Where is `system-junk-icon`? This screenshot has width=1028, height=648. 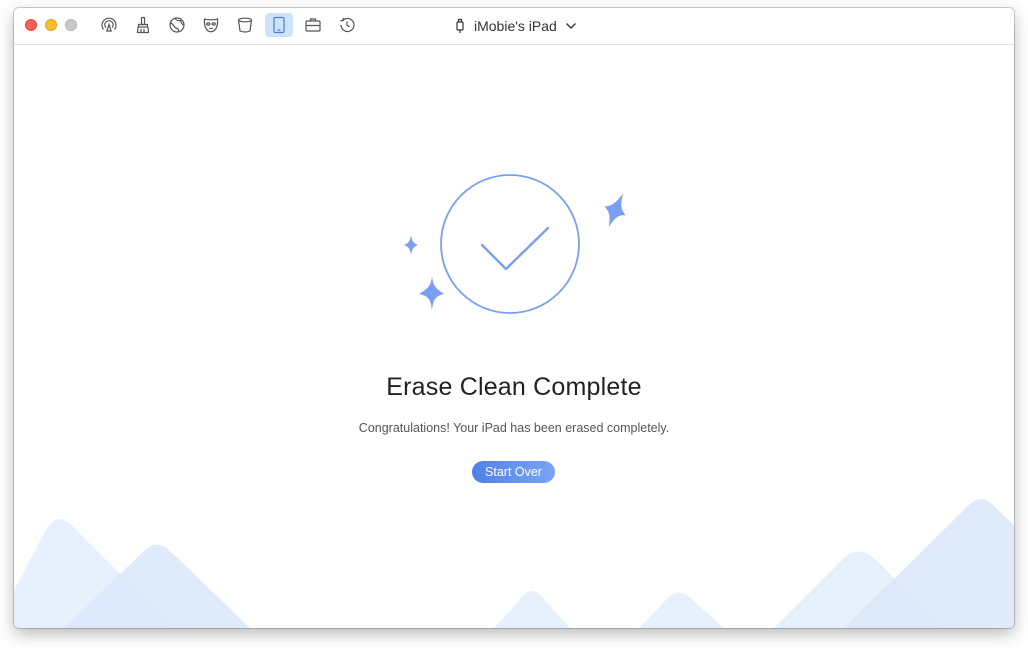 system-junk-icon is located at coordinates (245, 25).